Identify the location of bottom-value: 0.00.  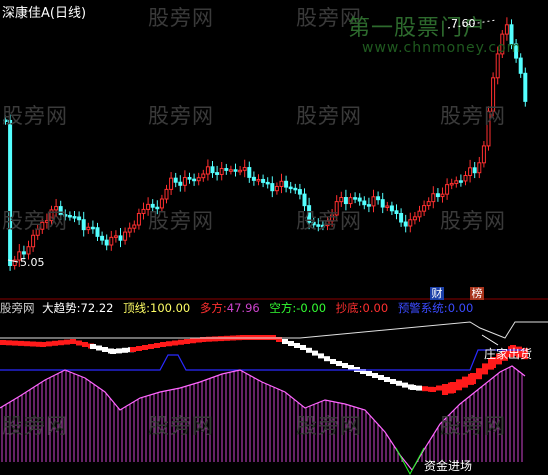
(375, 308).